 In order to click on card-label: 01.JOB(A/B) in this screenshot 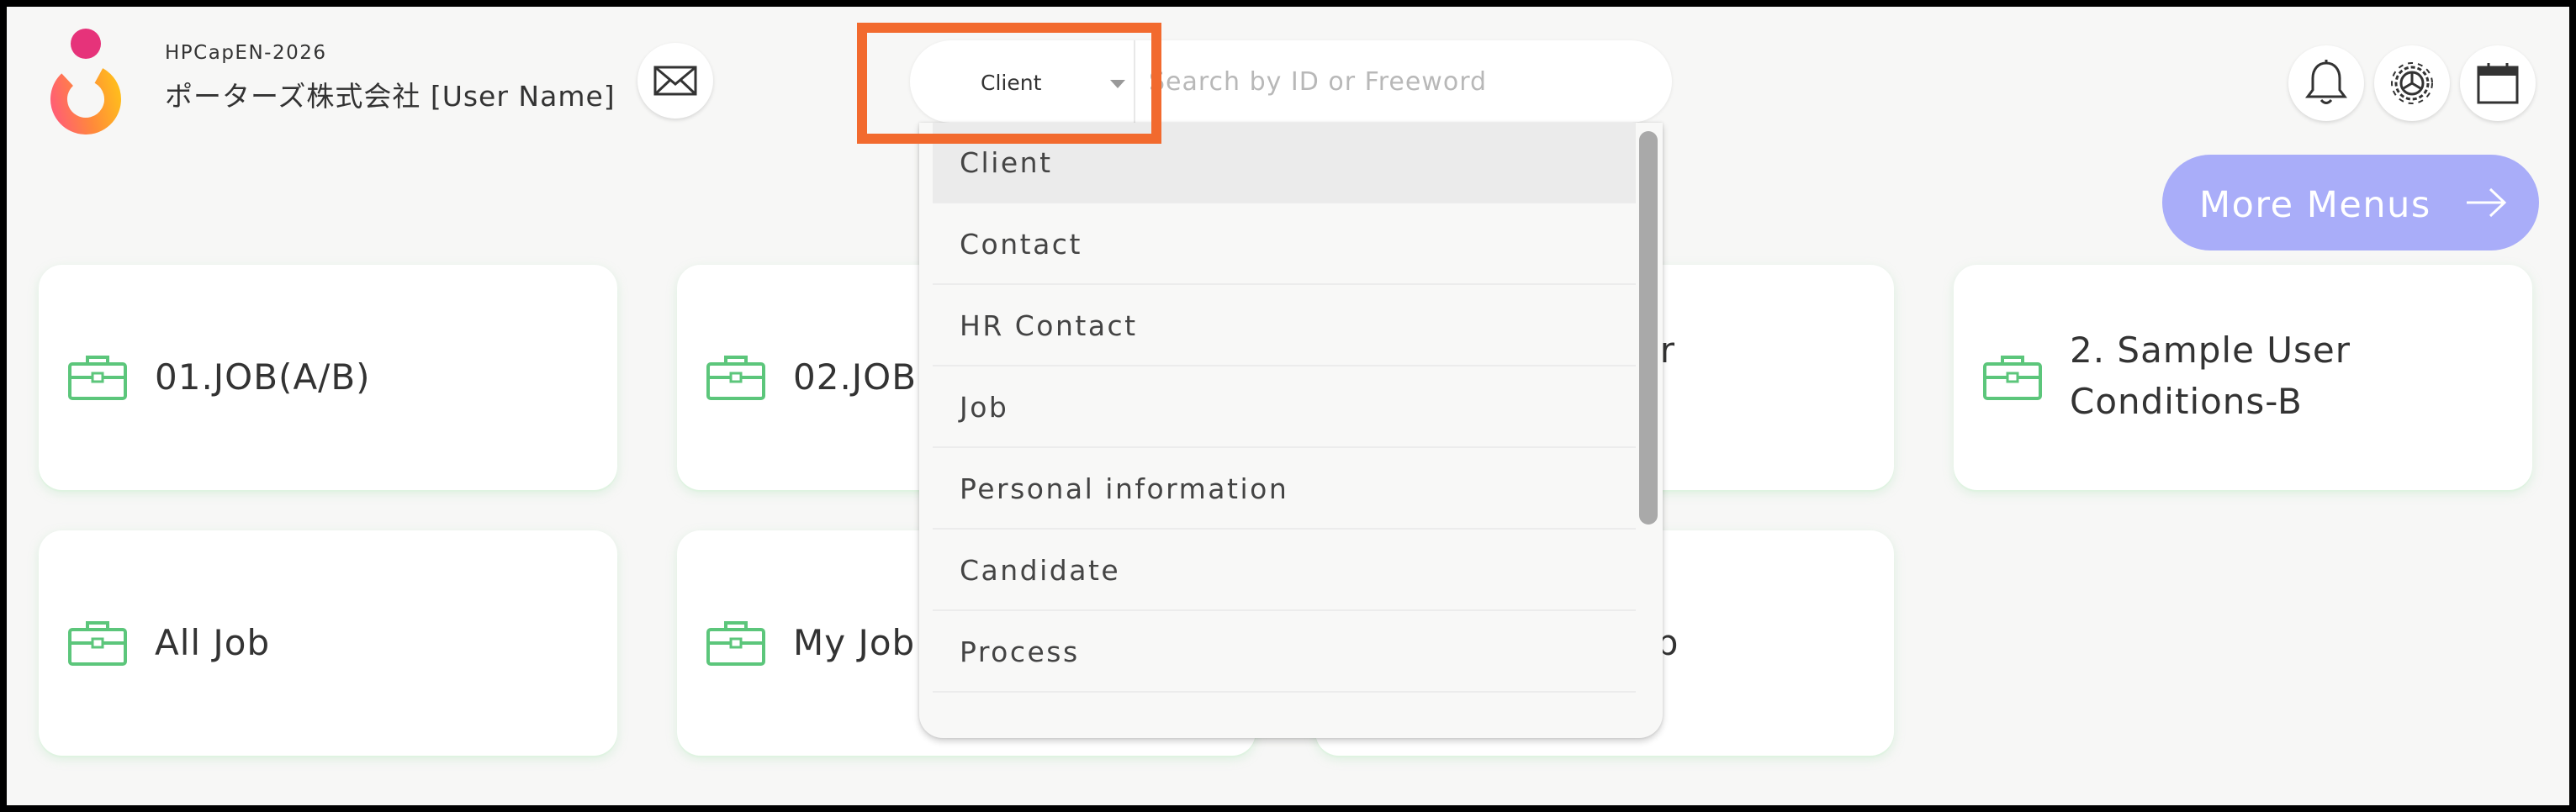, I will do `click(263, 377)`.